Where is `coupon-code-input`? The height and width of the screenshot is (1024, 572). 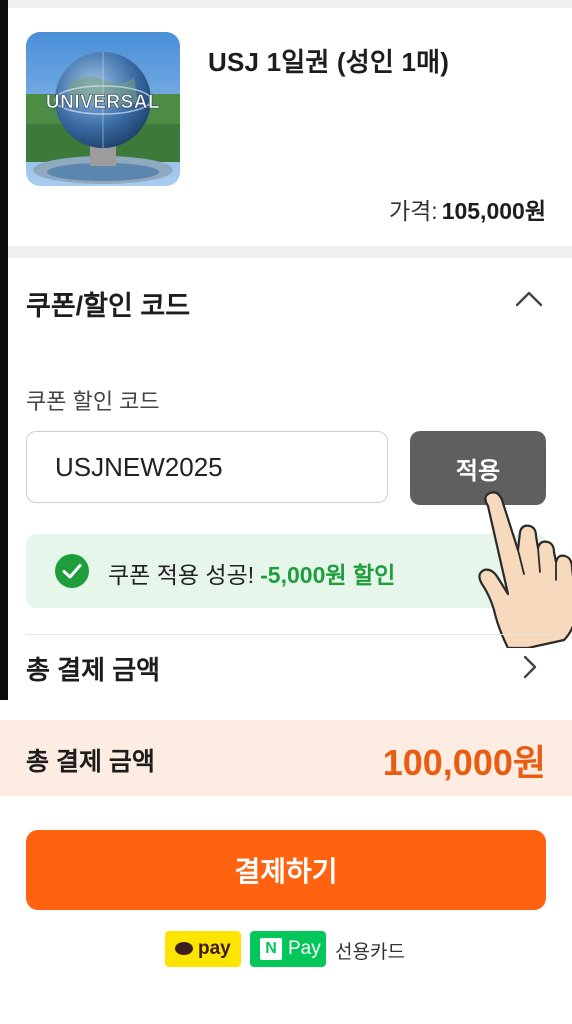
coupon-code-input is located at coordinates (207, 467).